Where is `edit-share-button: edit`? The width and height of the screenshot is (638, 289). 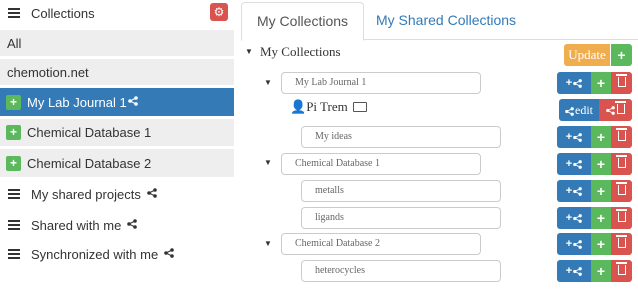 edit-share-button: edit is located at coordinates (579, 110).